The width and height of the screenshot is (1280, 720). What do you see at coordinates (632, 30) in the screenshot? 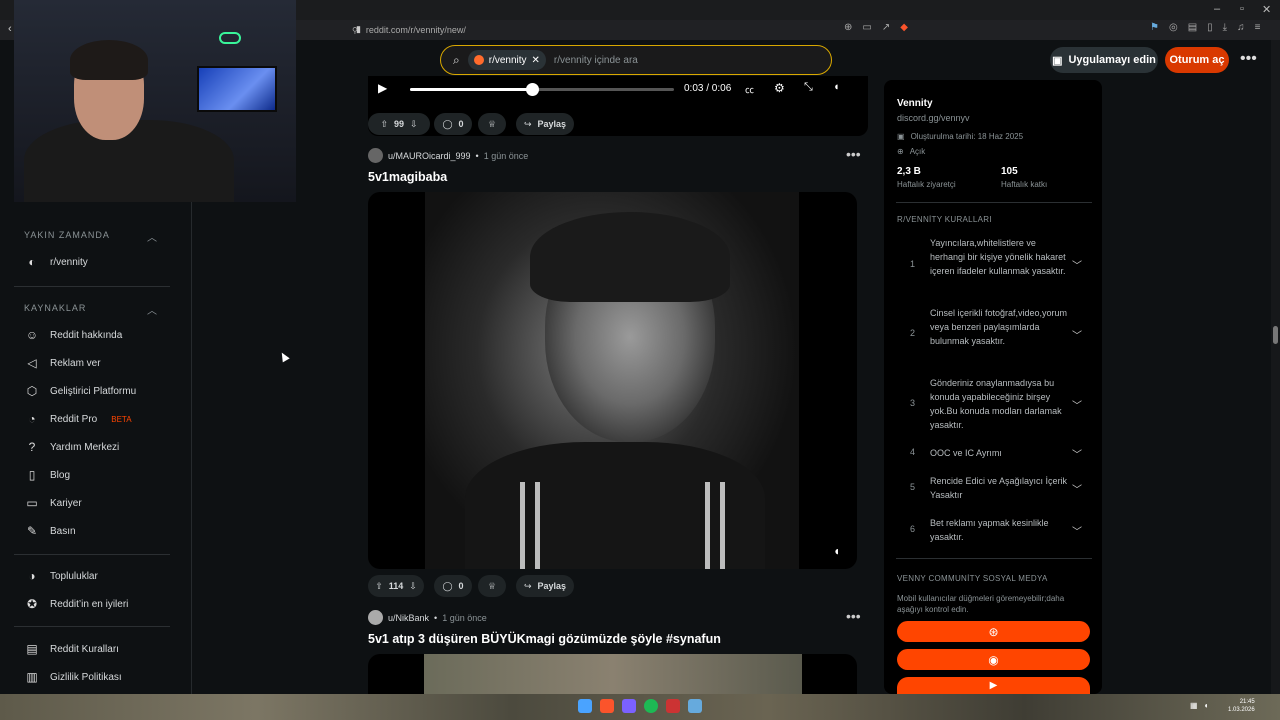
I see `address-bar: ⚲ reddit.com/r/vennity/new/` at bounding box center [632, 30].